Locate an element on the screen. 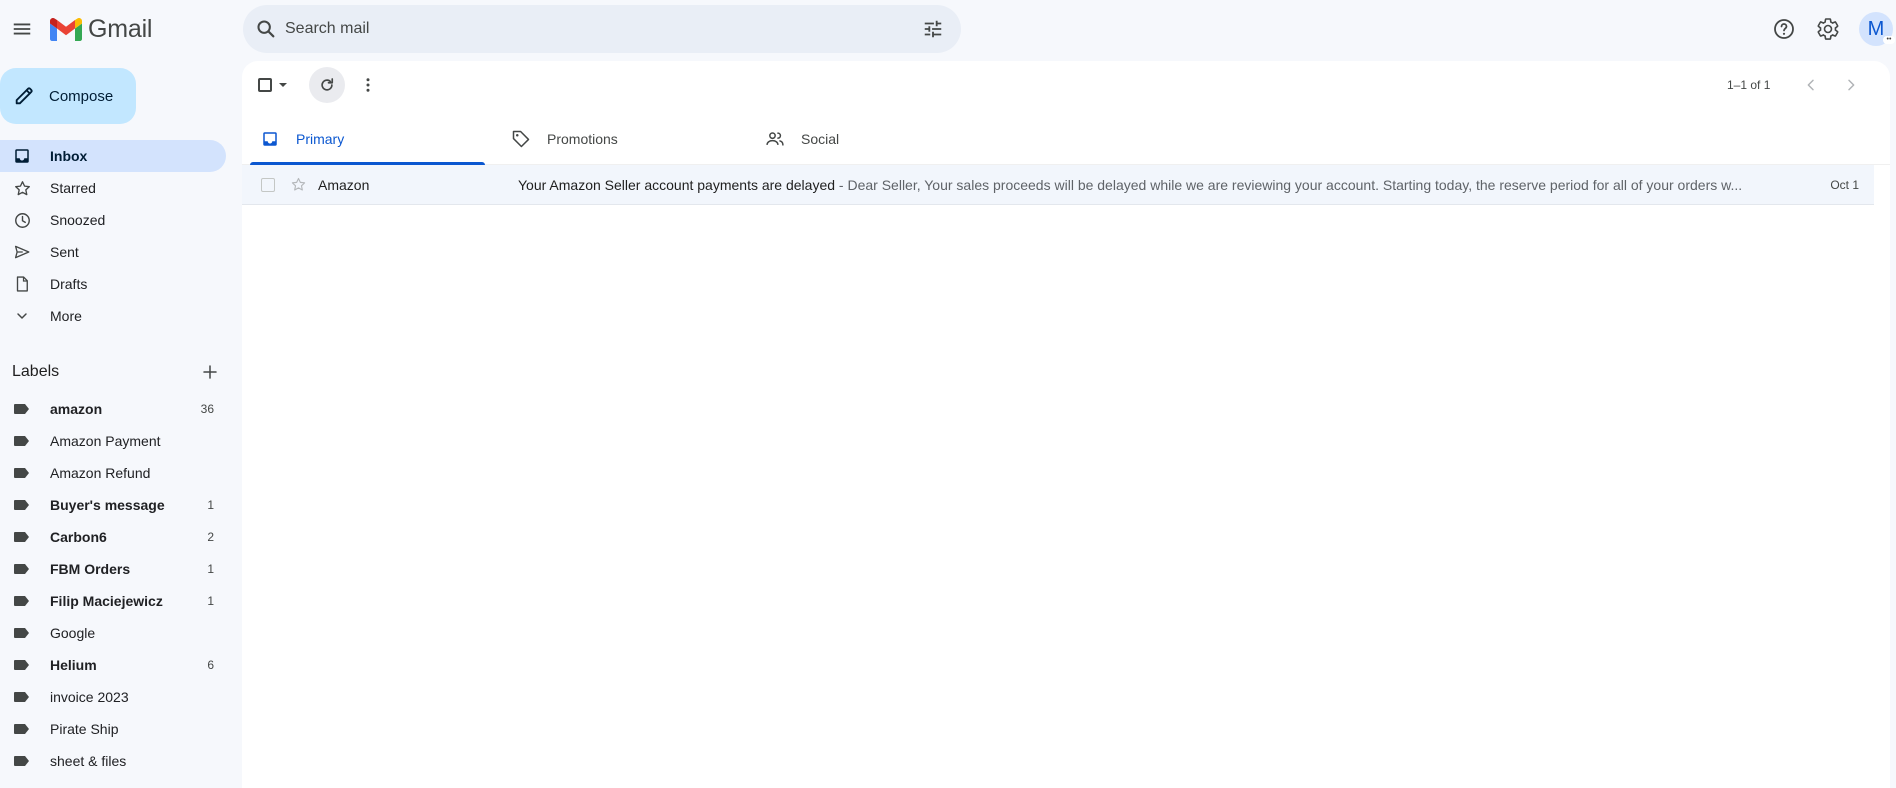 Image resolution: width=1896 pixels, height=788 pixels. chevron-left-icon is located at coordinates (1810, 85).